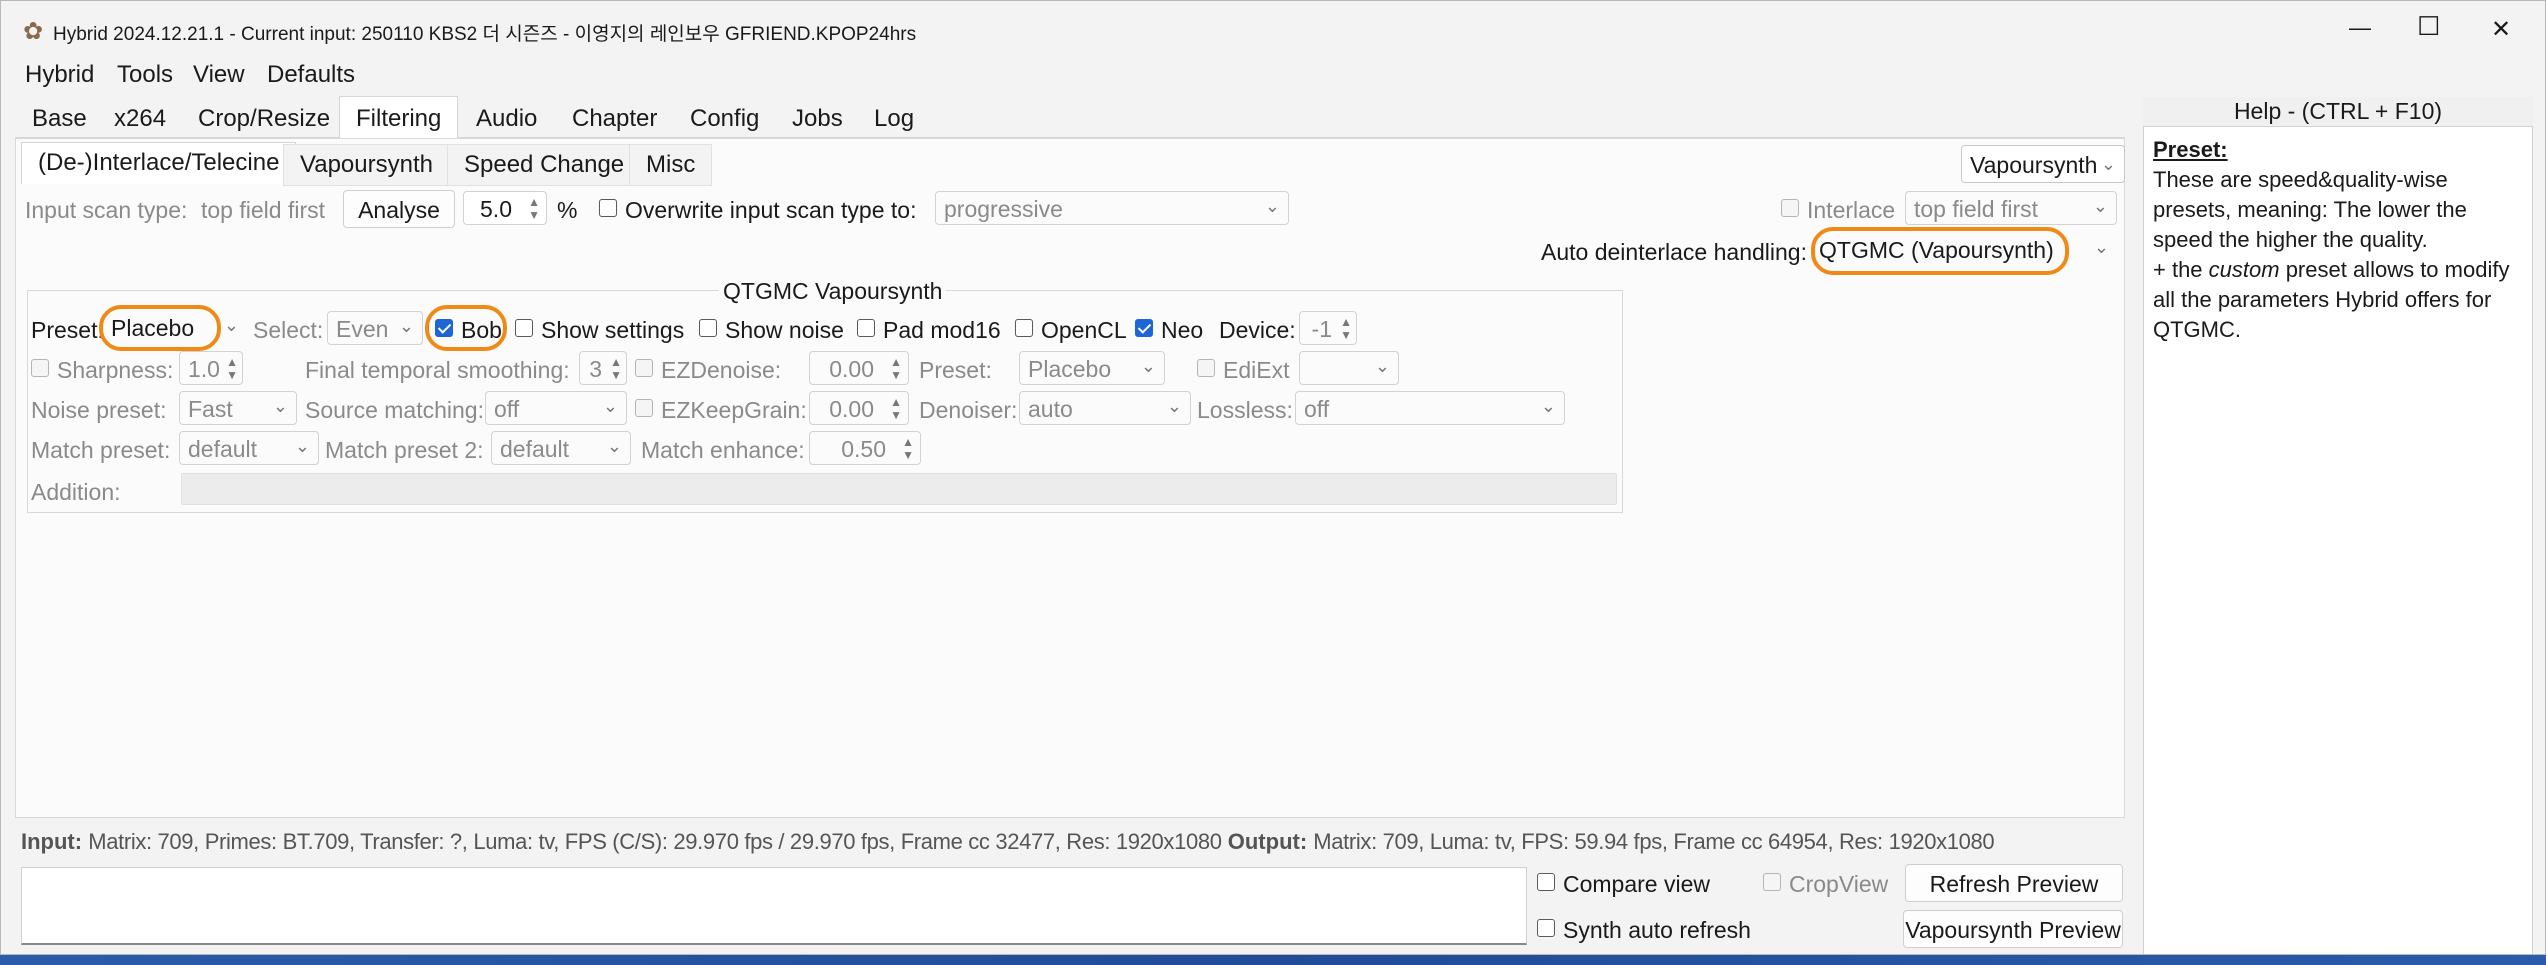 This screenshot has height=965, width=2546. What do you see at coordinates (2190, 149) in the screenshot?
I see `help-title: Preset:` at bounding box center [2190, 149].